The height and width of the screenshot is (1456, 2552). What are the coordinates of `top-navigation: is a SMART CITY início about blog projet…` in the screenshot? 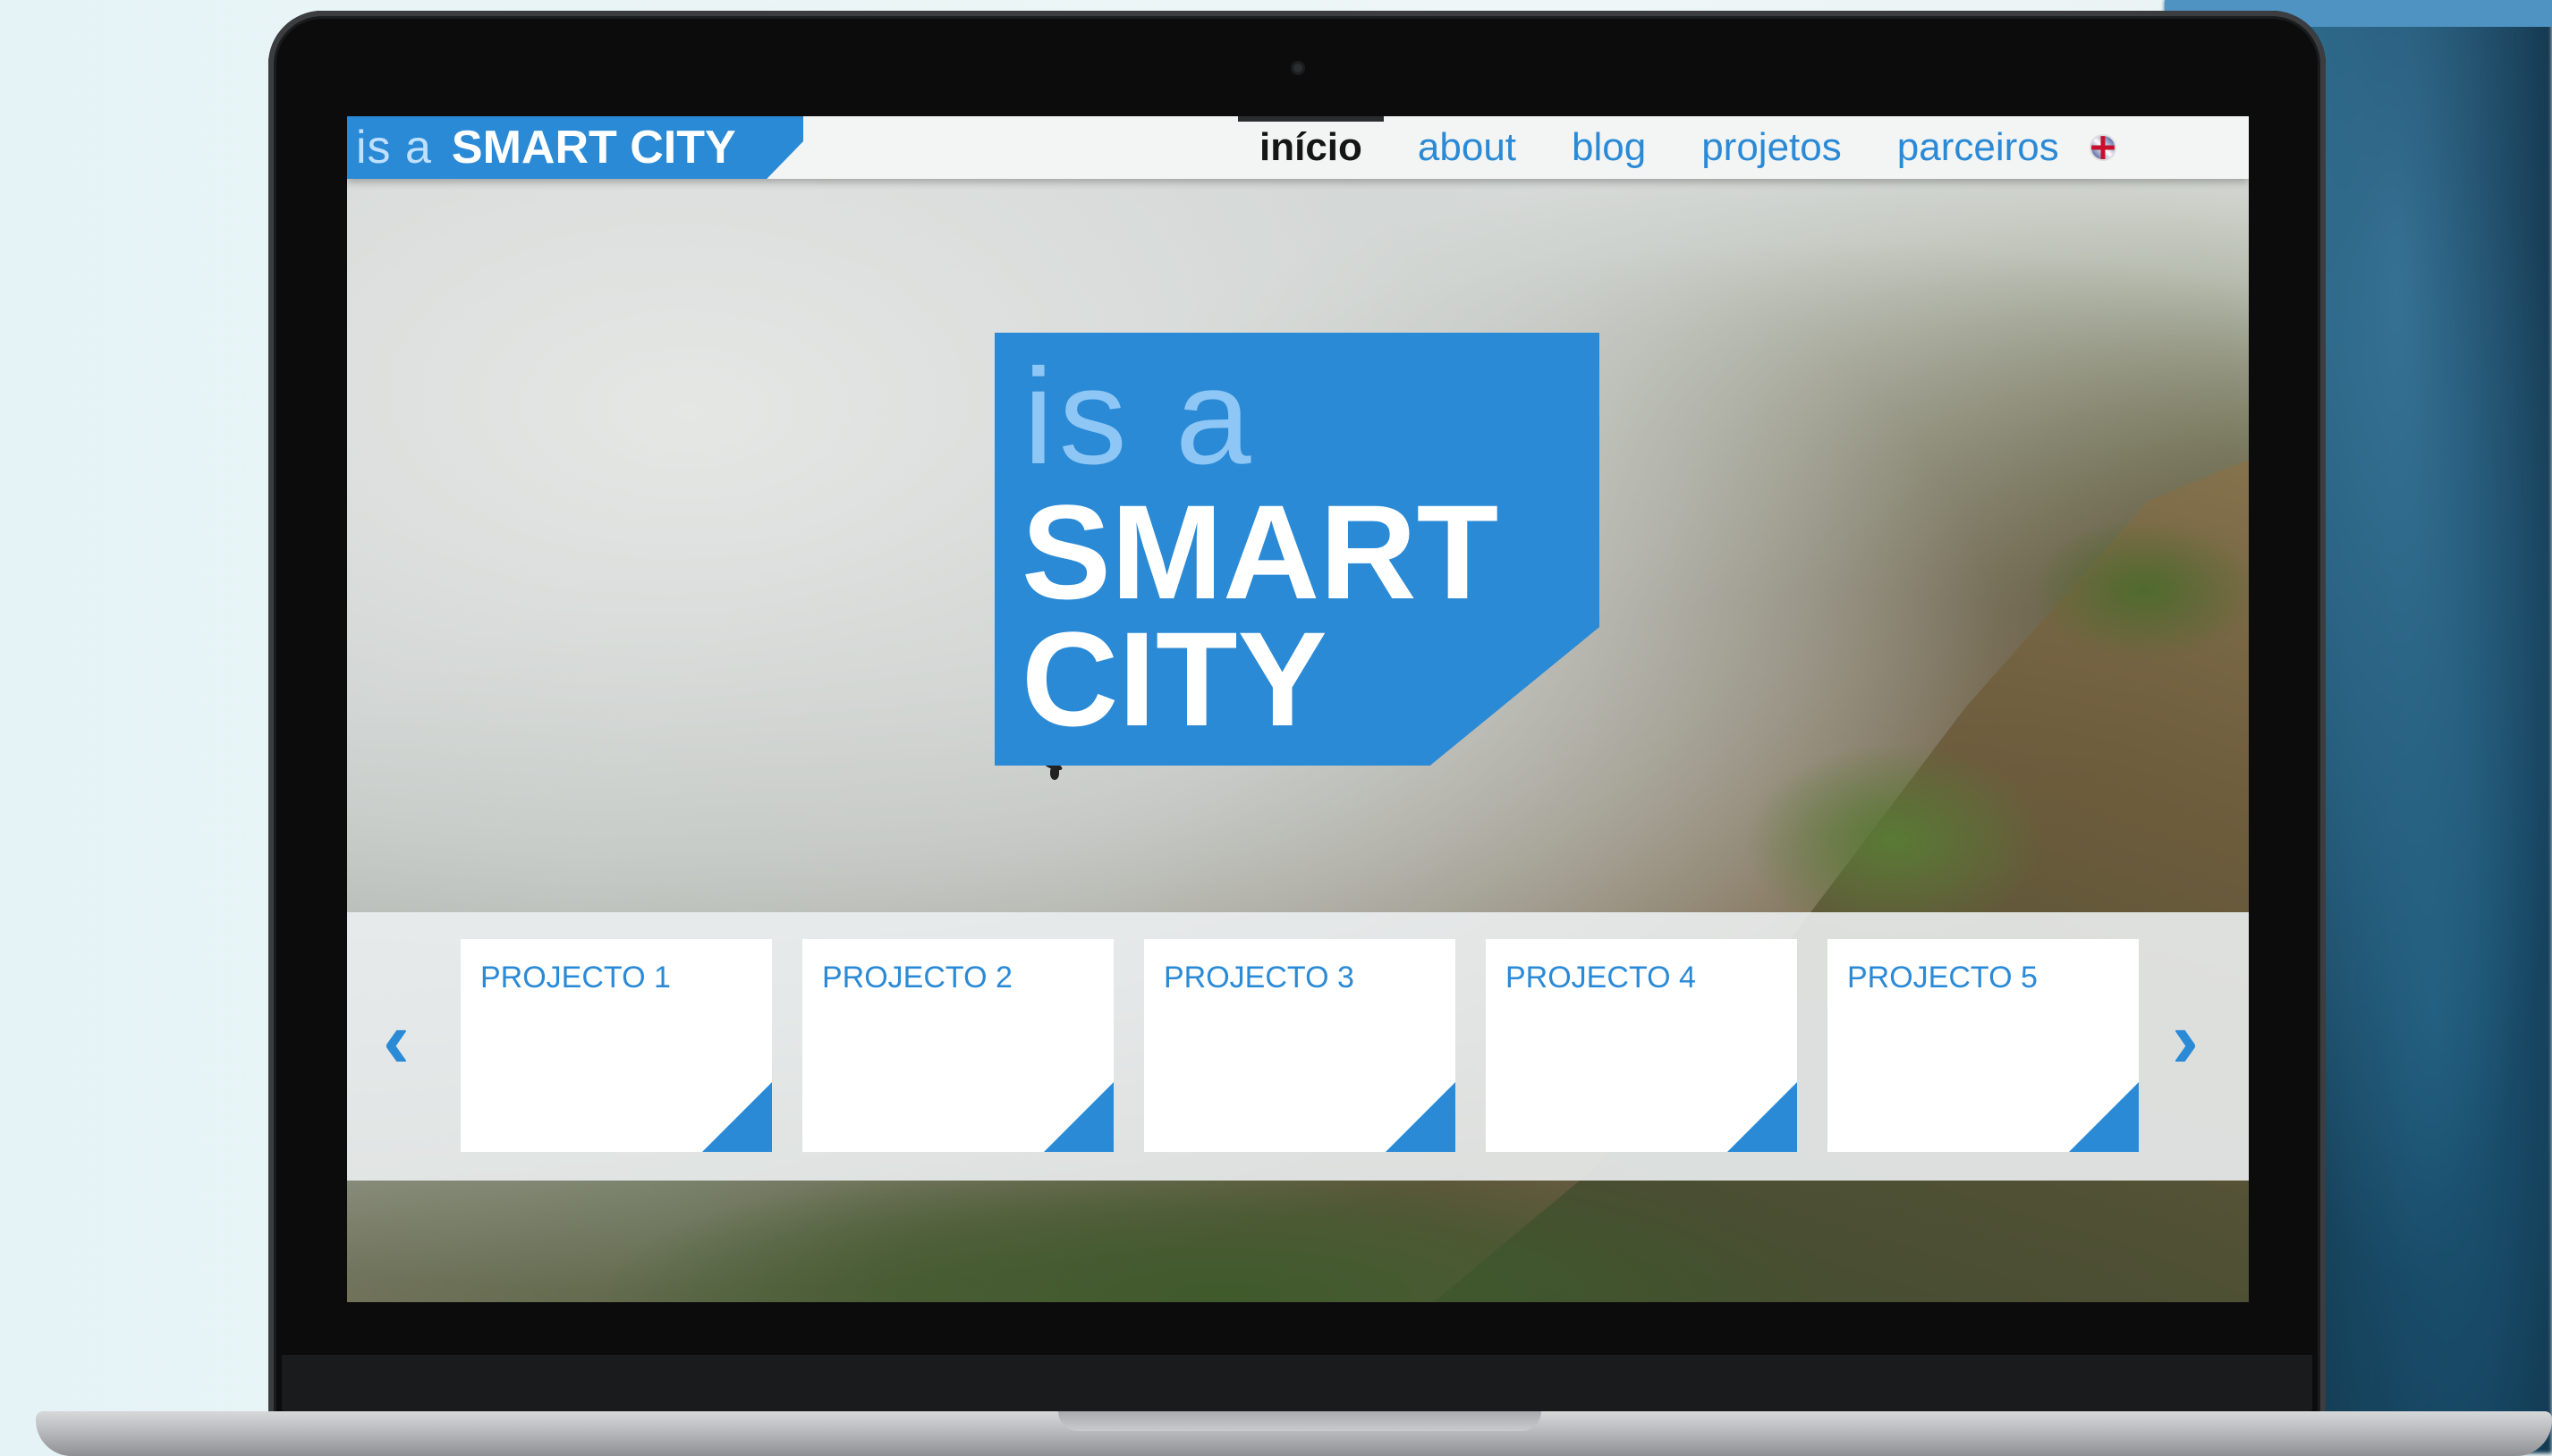 It's located at (1298, 147).